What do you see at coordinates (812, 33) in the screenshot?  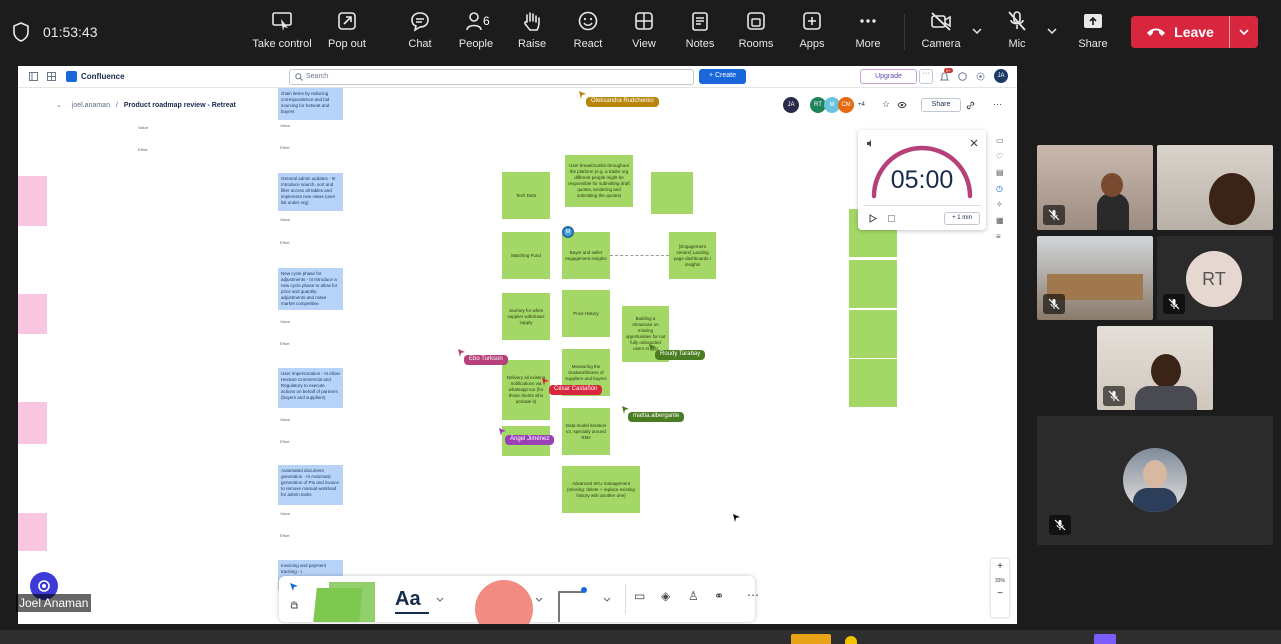 I see `apps-button: Apps` at bounding box center [812, 33].